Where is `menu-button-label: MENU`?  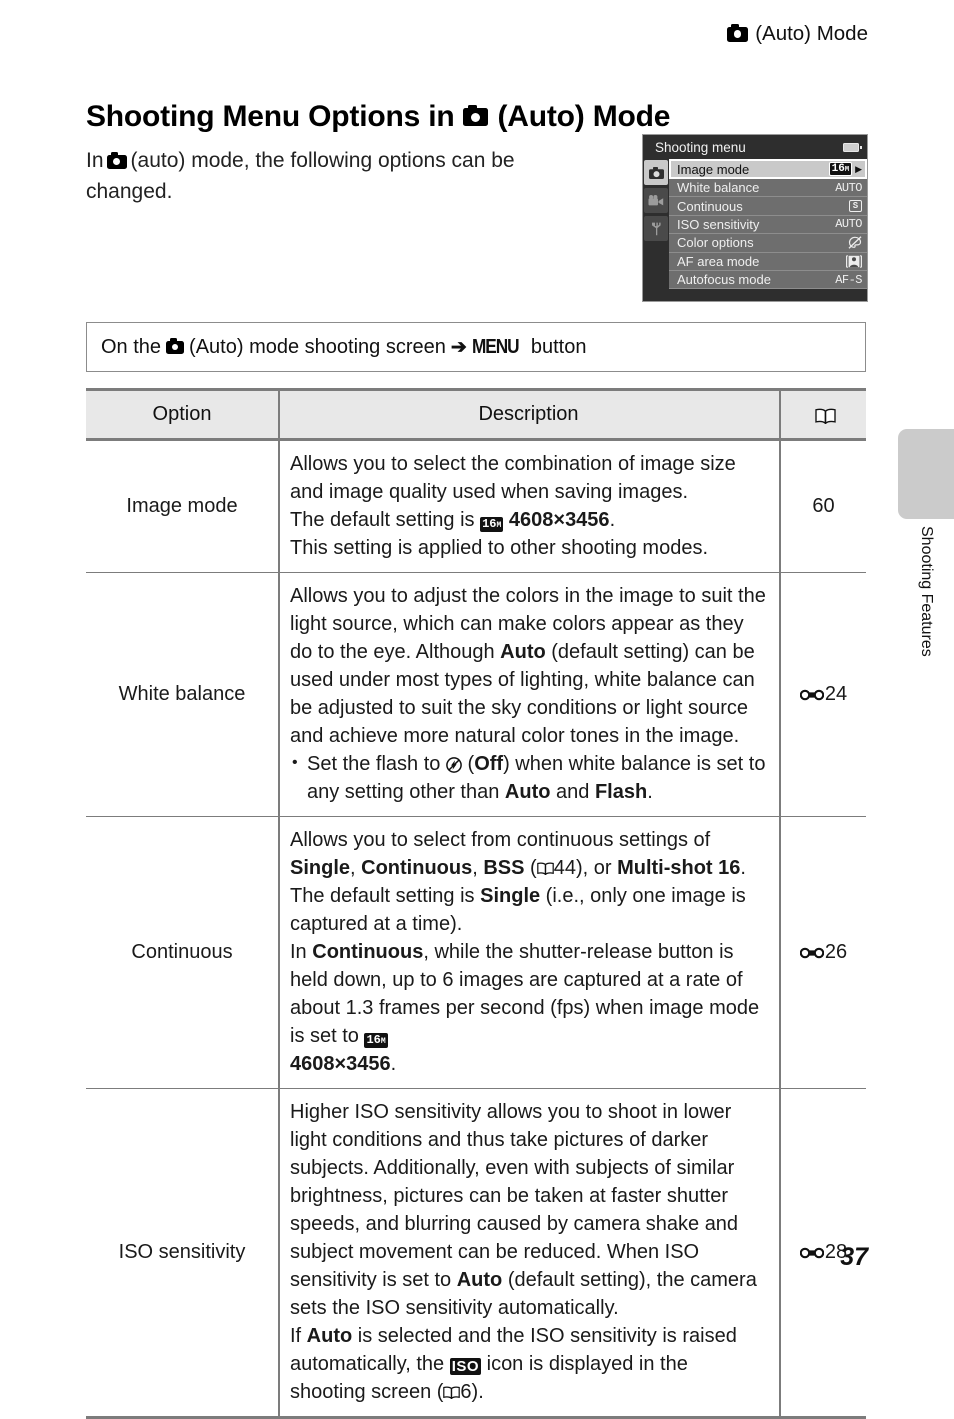
menu-button-label: MENU is located at coordinates (495, 346).